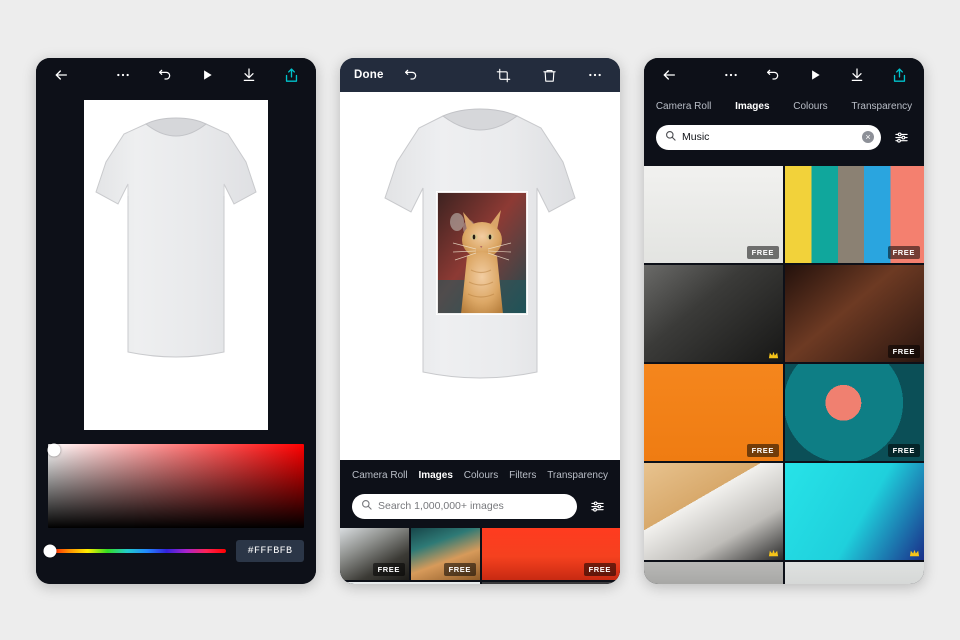 This screenshot has height=640, width=960. Describe the element at coordinates (374, 554) in the screenshot. I see `thumbnail-snow-forest-photo: FREE` at that location.